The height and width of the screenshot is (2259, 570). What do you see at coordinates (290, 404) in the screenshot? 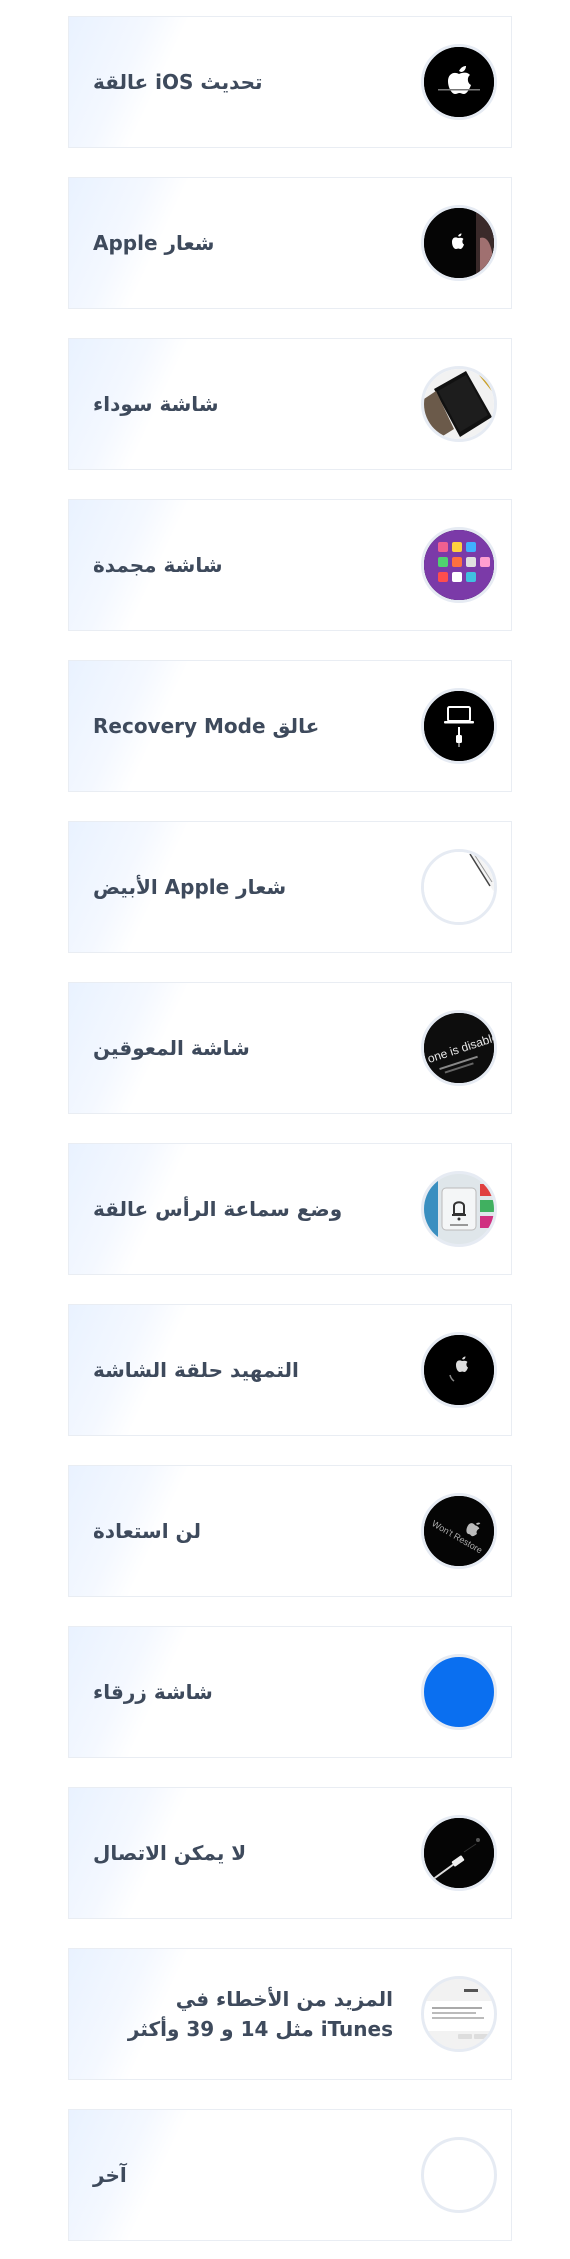
I see `issue-card-black-screen: شاشة سوداء` at bounding box center [290, 404].